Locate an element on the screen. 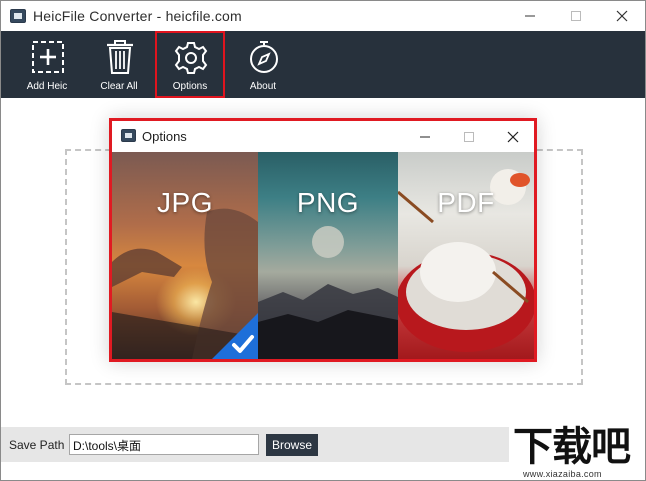 This screenshot has width=646, height=481. dialog-maximize-button is located at coordinates (469, 136).